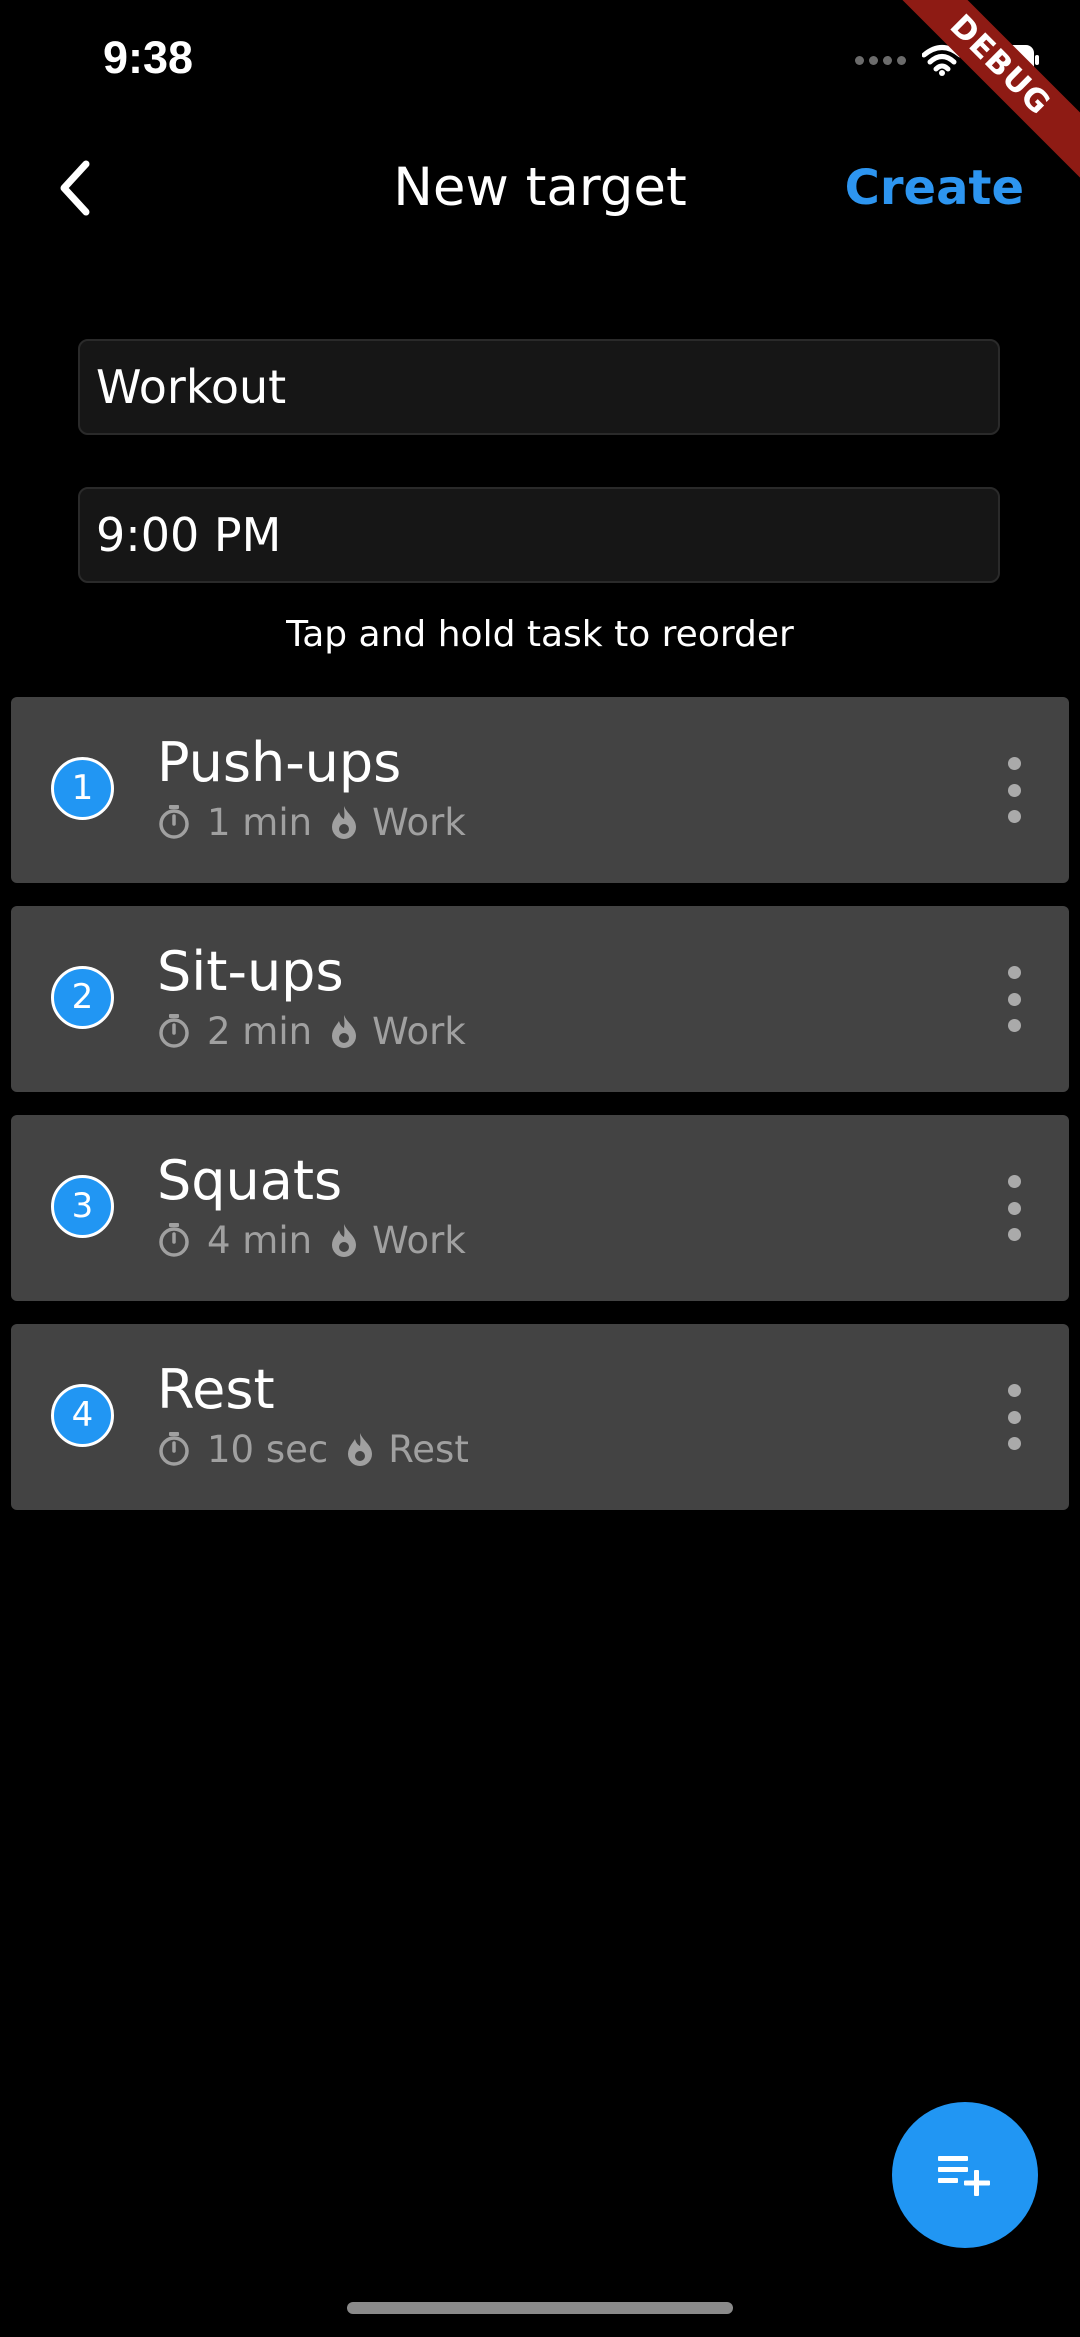 This screenshot has width=1080, height=2337. What do you see at coordinates (82, 788) in the screenshot?
I see `task-number-badge: 1` at bounding box center [82, 788].